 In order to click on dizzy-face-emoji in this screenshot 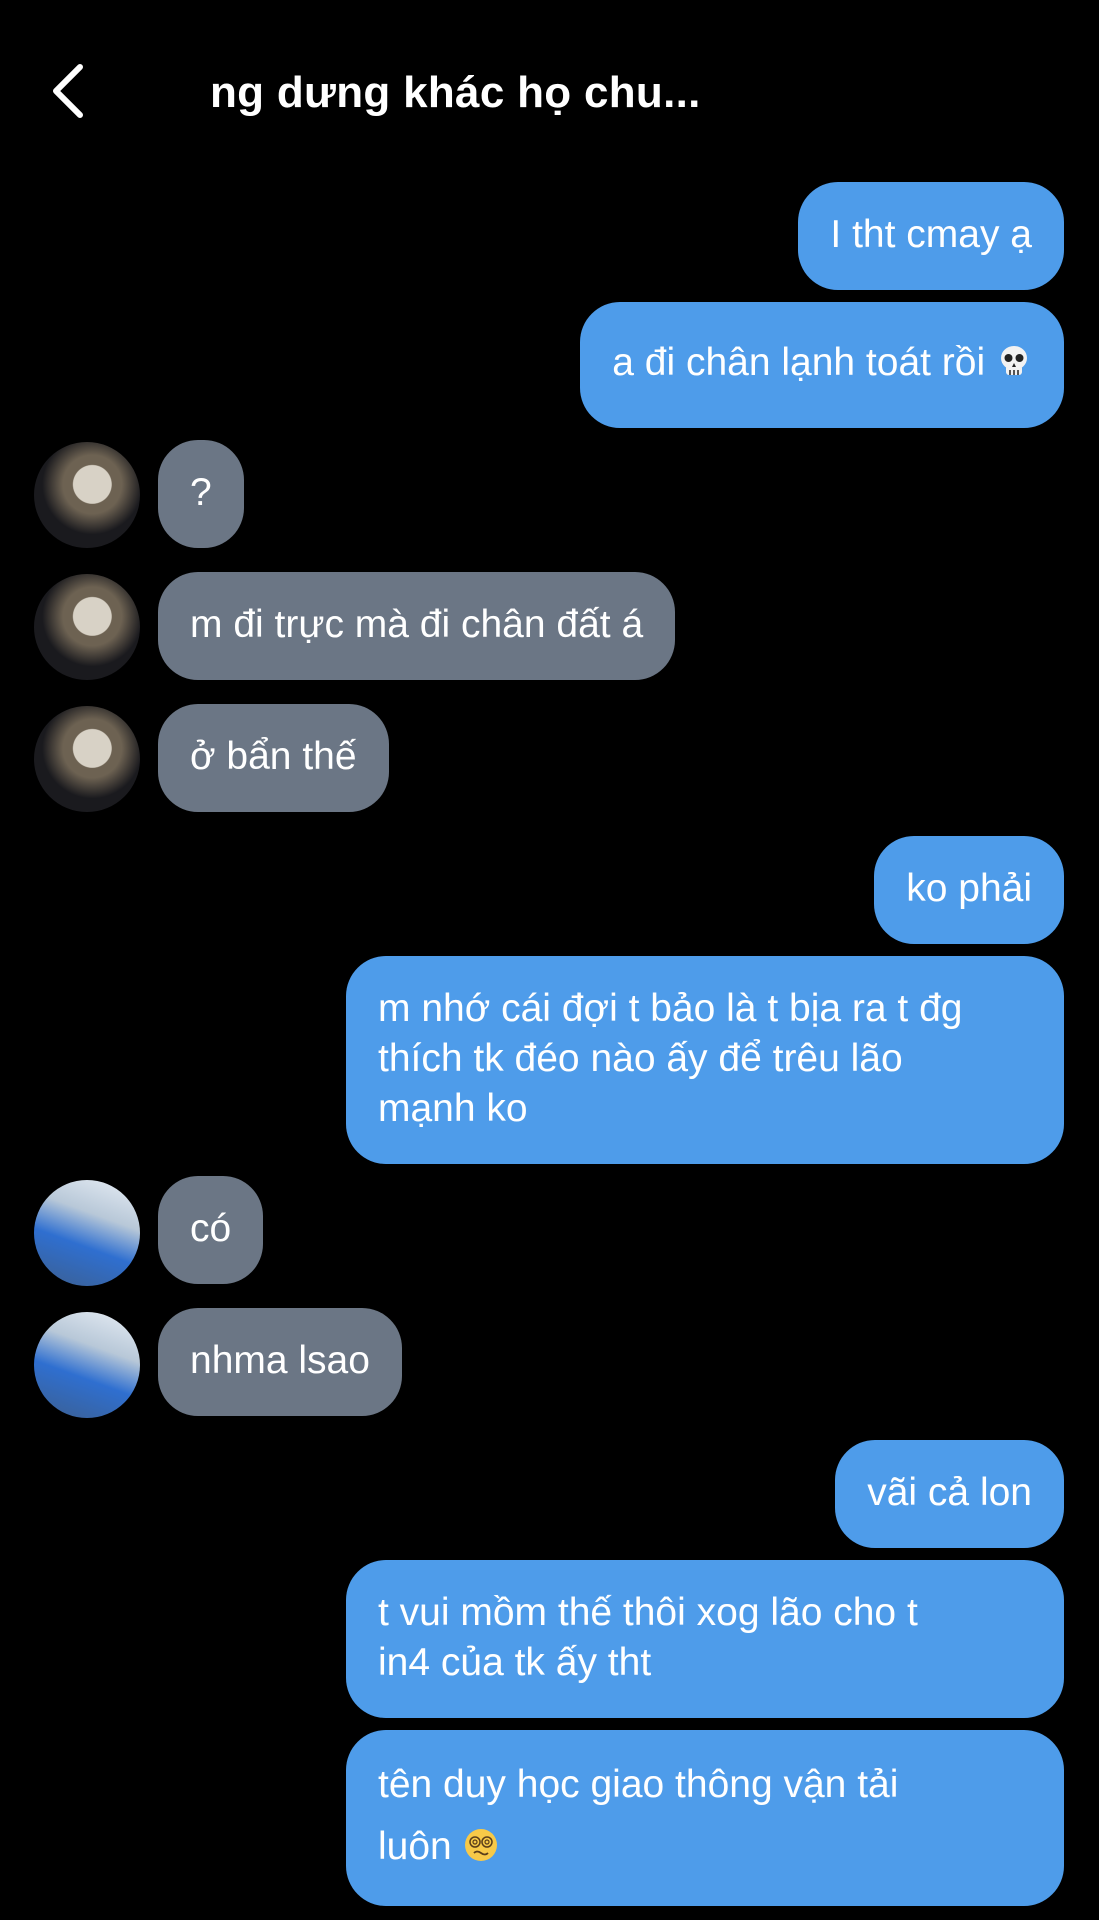, I will do `click(480, 1845)`.